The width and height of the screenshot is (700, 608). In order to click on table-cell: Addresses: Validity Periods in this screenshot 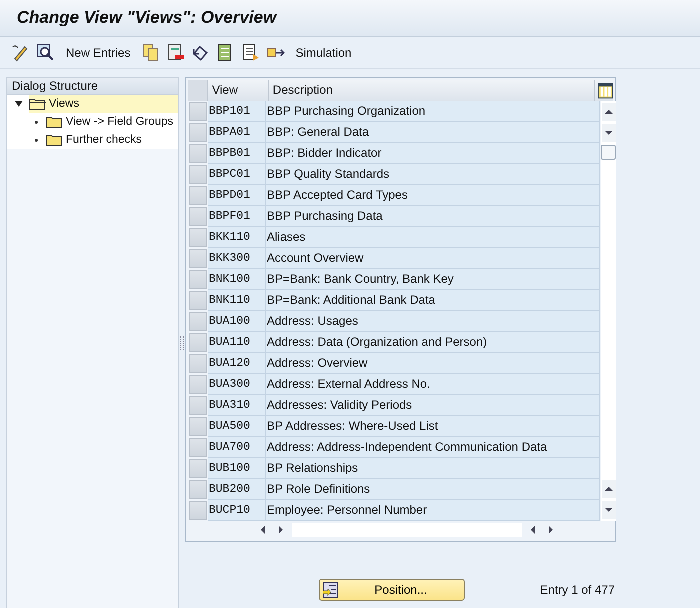, I will do `click(433, 405)`.